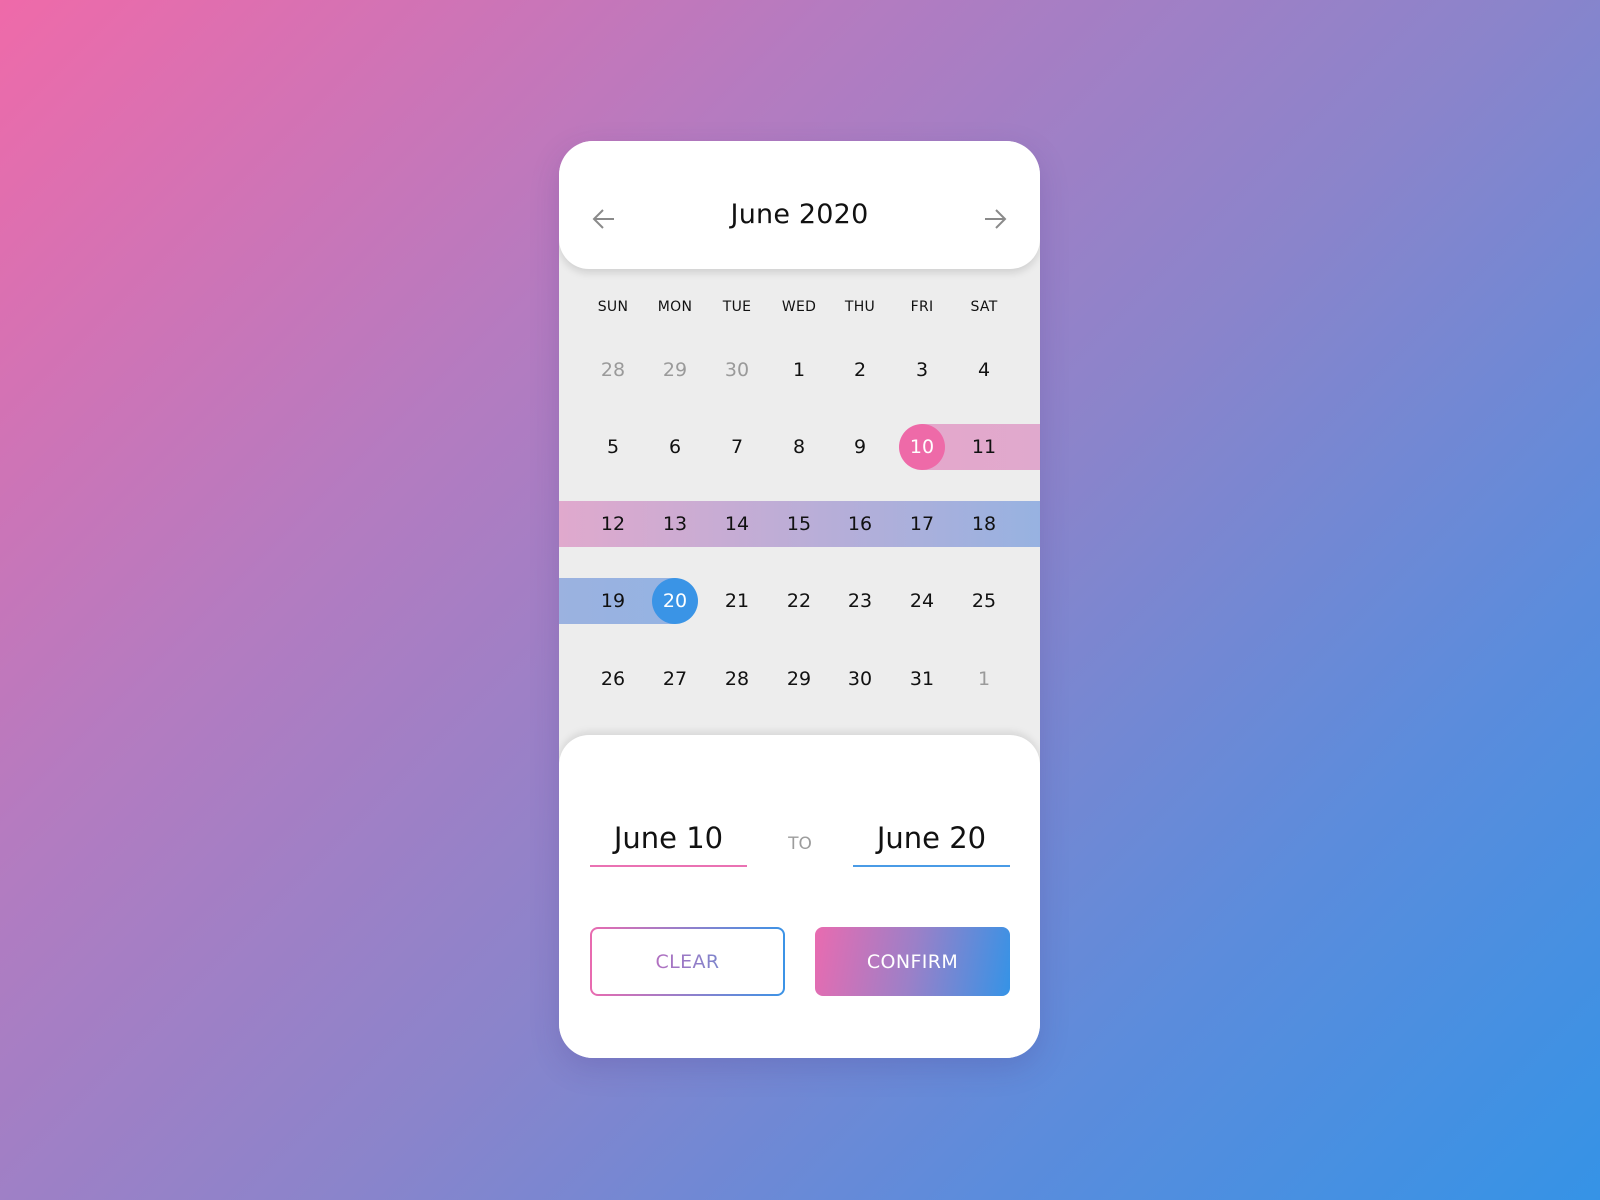  What do you see at coordinates (922, 370) in the screenshot?
I see `calendar-day: 3` at bounding box center [922, 370].